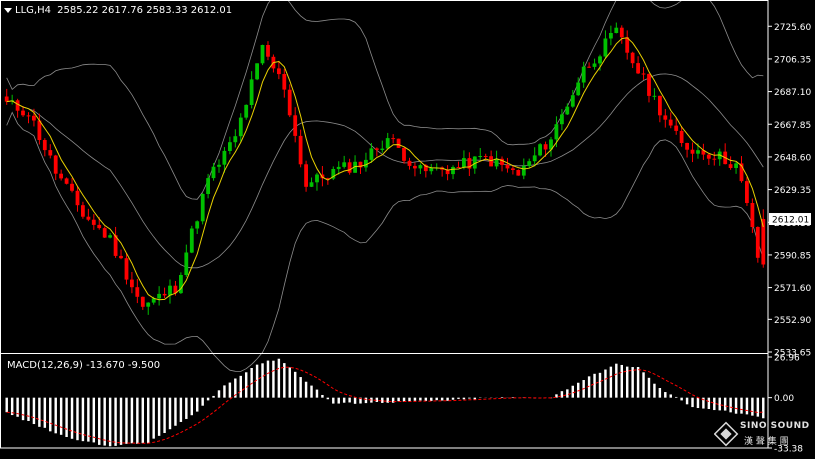 The height and width of the screenshot is (459, 815). What do you see at coordinates (8, 10) in the screenshot?
I see `dropdown-triangle-icon` at bounding box center [8, 10].